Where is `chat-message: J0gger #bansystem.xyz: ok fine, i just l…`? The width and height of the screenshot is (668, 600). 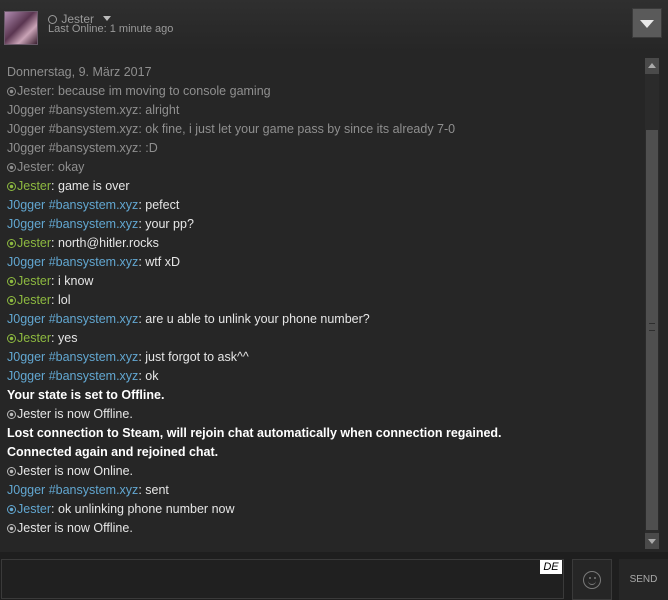 chat-message: J0gger #bansystem.xyz: ok fine, i just l… is located at coordinates (231, 129).